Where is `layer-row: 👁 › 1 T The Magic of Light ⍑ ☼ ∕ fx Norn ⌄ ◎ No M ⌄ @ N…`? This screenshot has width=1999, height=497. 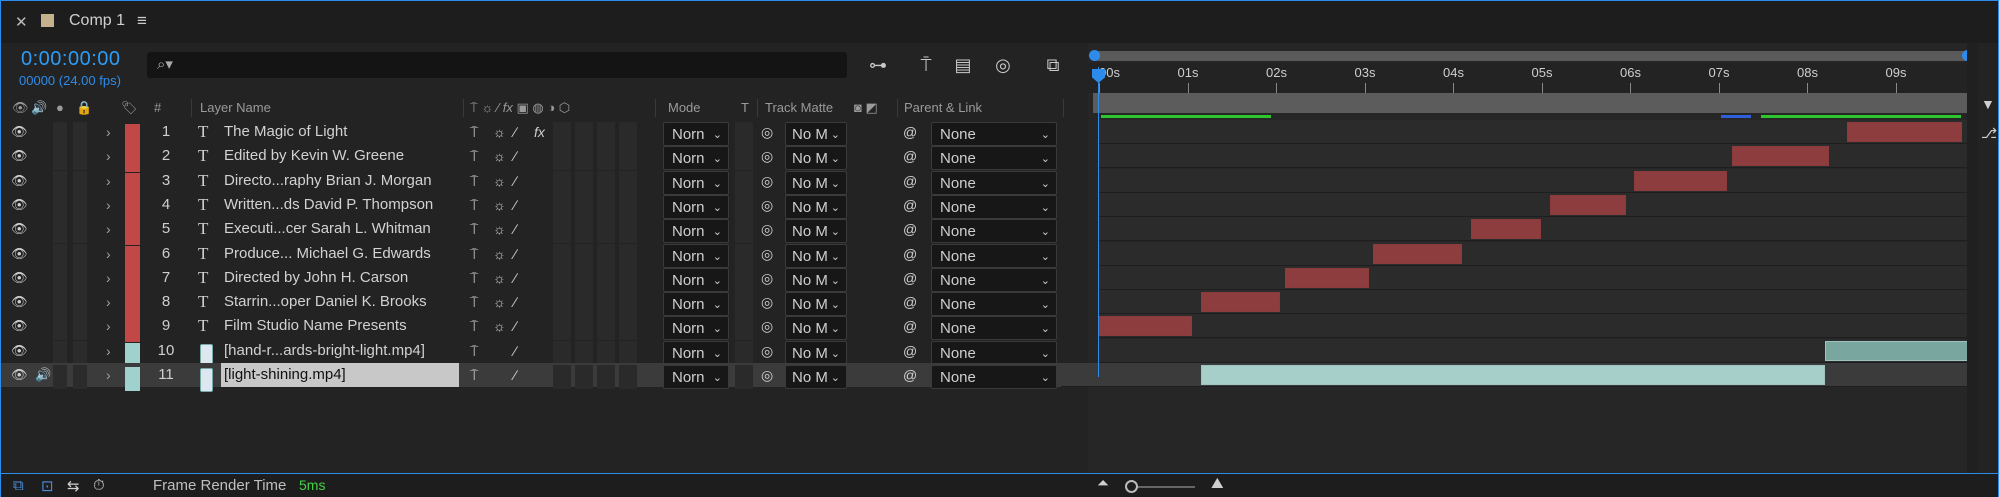
layer-row: 👁 › 1 T The Magic of Light ⍑ ☼ ∕ fx Norn ⌄ ◎ No M ⌄ @ N… is located at coordinates (544, 134).